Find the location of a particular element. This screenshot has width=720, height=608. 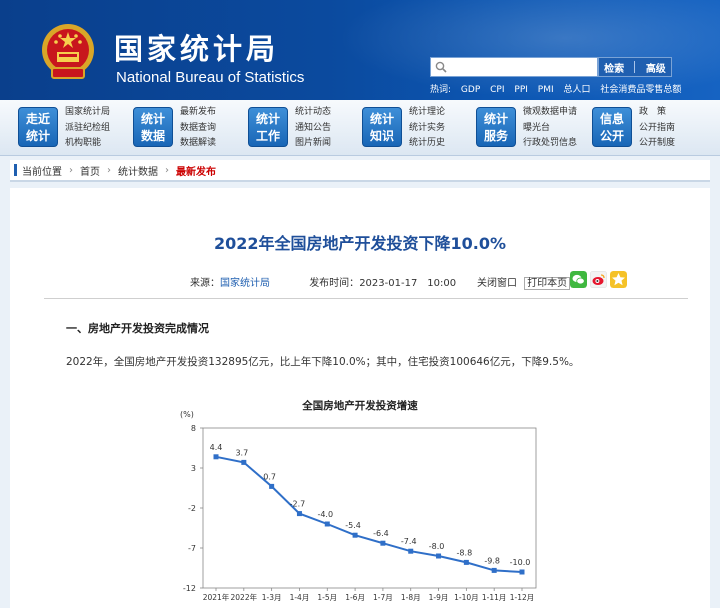

x-tick-label: 1-12月 is located at coordinates (522, 597).